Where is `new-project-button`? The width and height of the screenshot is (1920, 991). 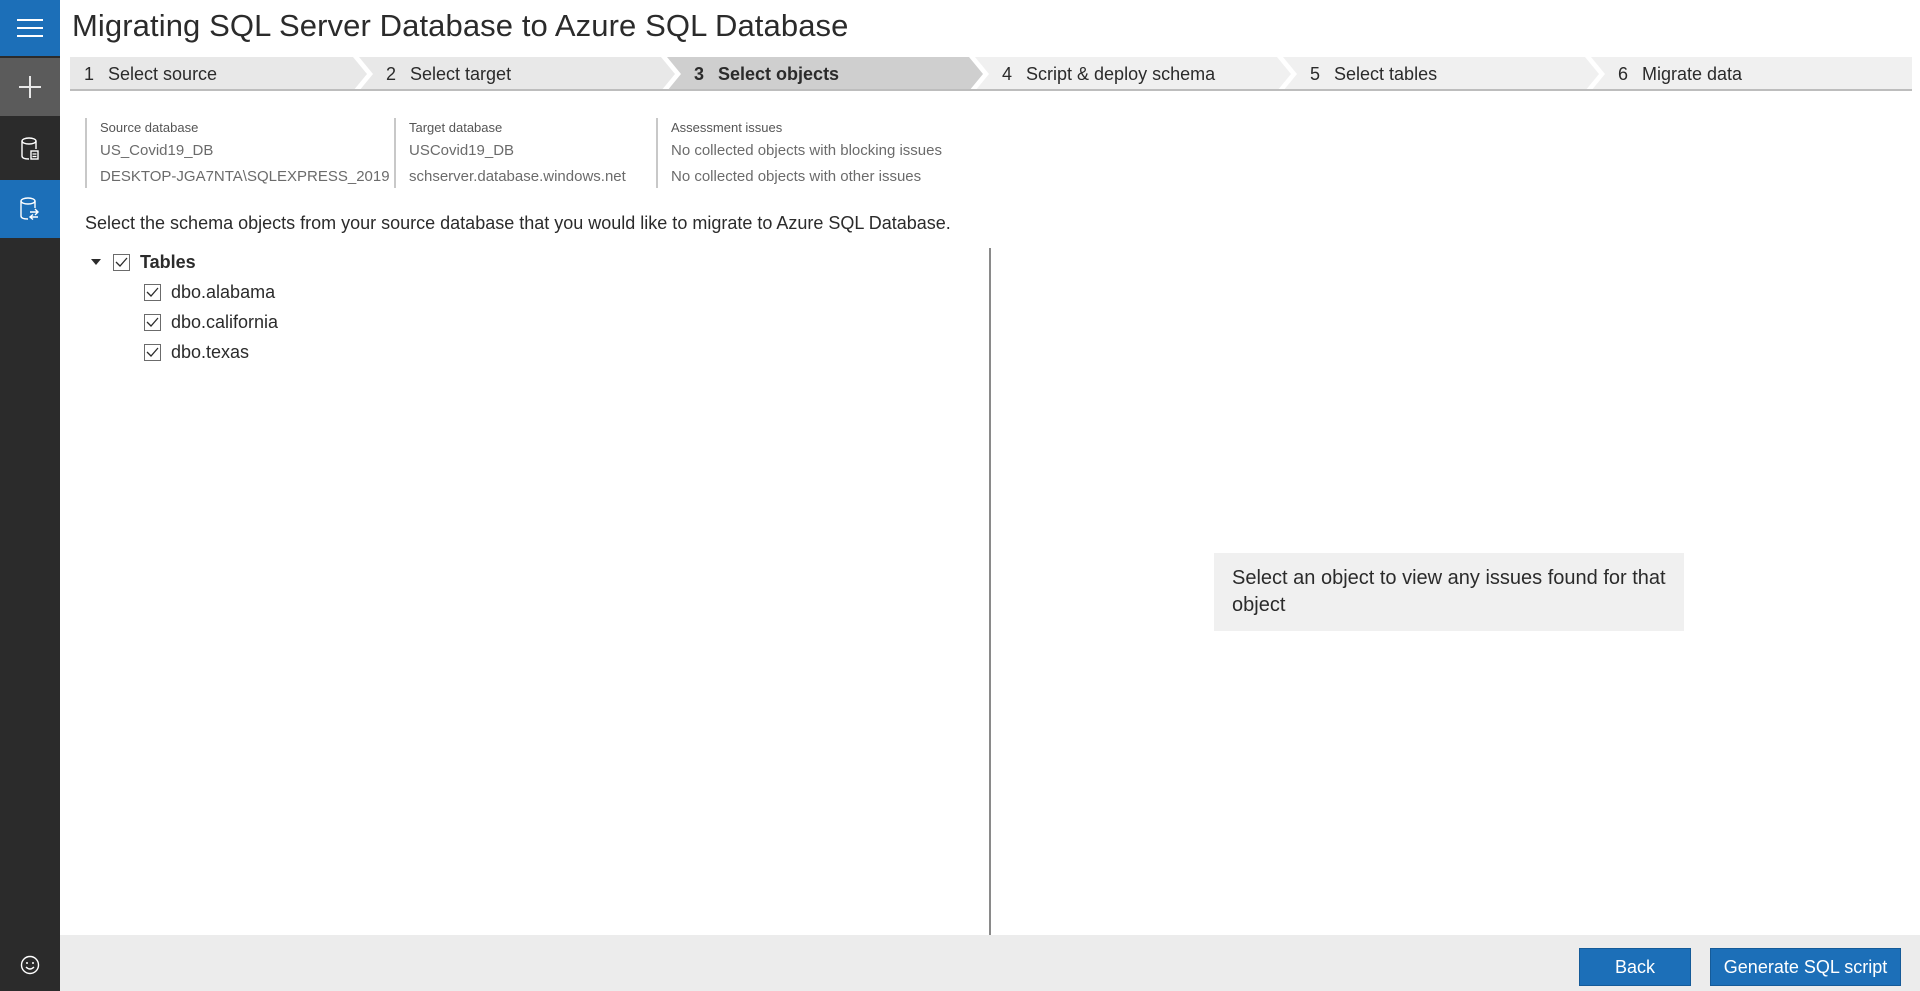
new-project-button is located at coordinates (30, 87).